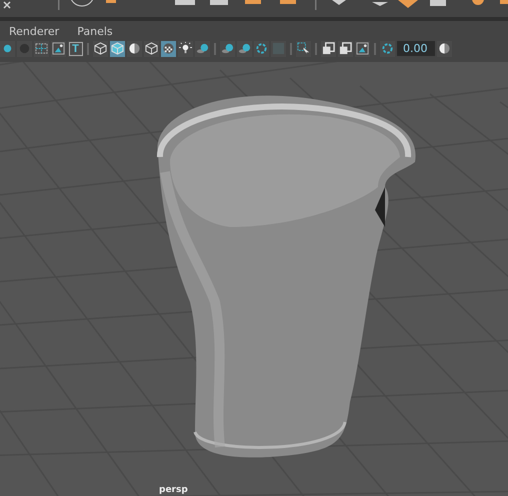  What do you see at coordinates (173, 490) in the screenshot?
I see `camera-label: persp` at bounding box center [173, 490].